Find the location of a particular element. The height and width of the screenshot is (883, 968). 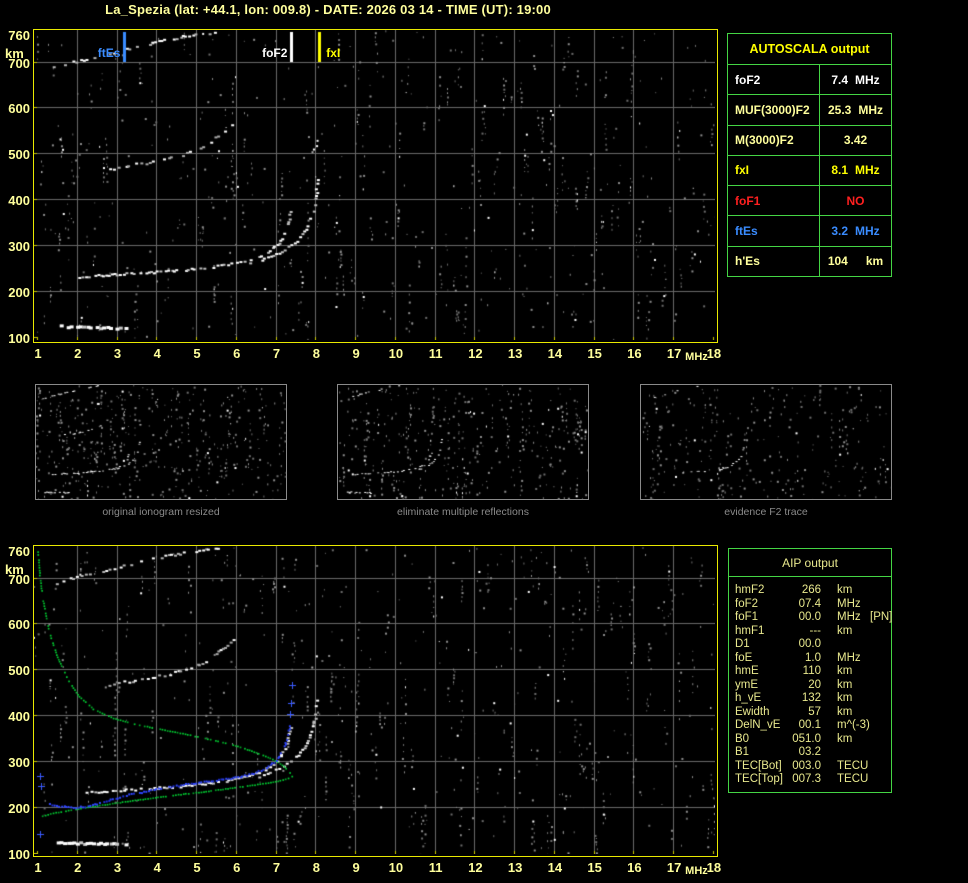

autoscala-row-label: foF2 is located at coordinates (774, 80).